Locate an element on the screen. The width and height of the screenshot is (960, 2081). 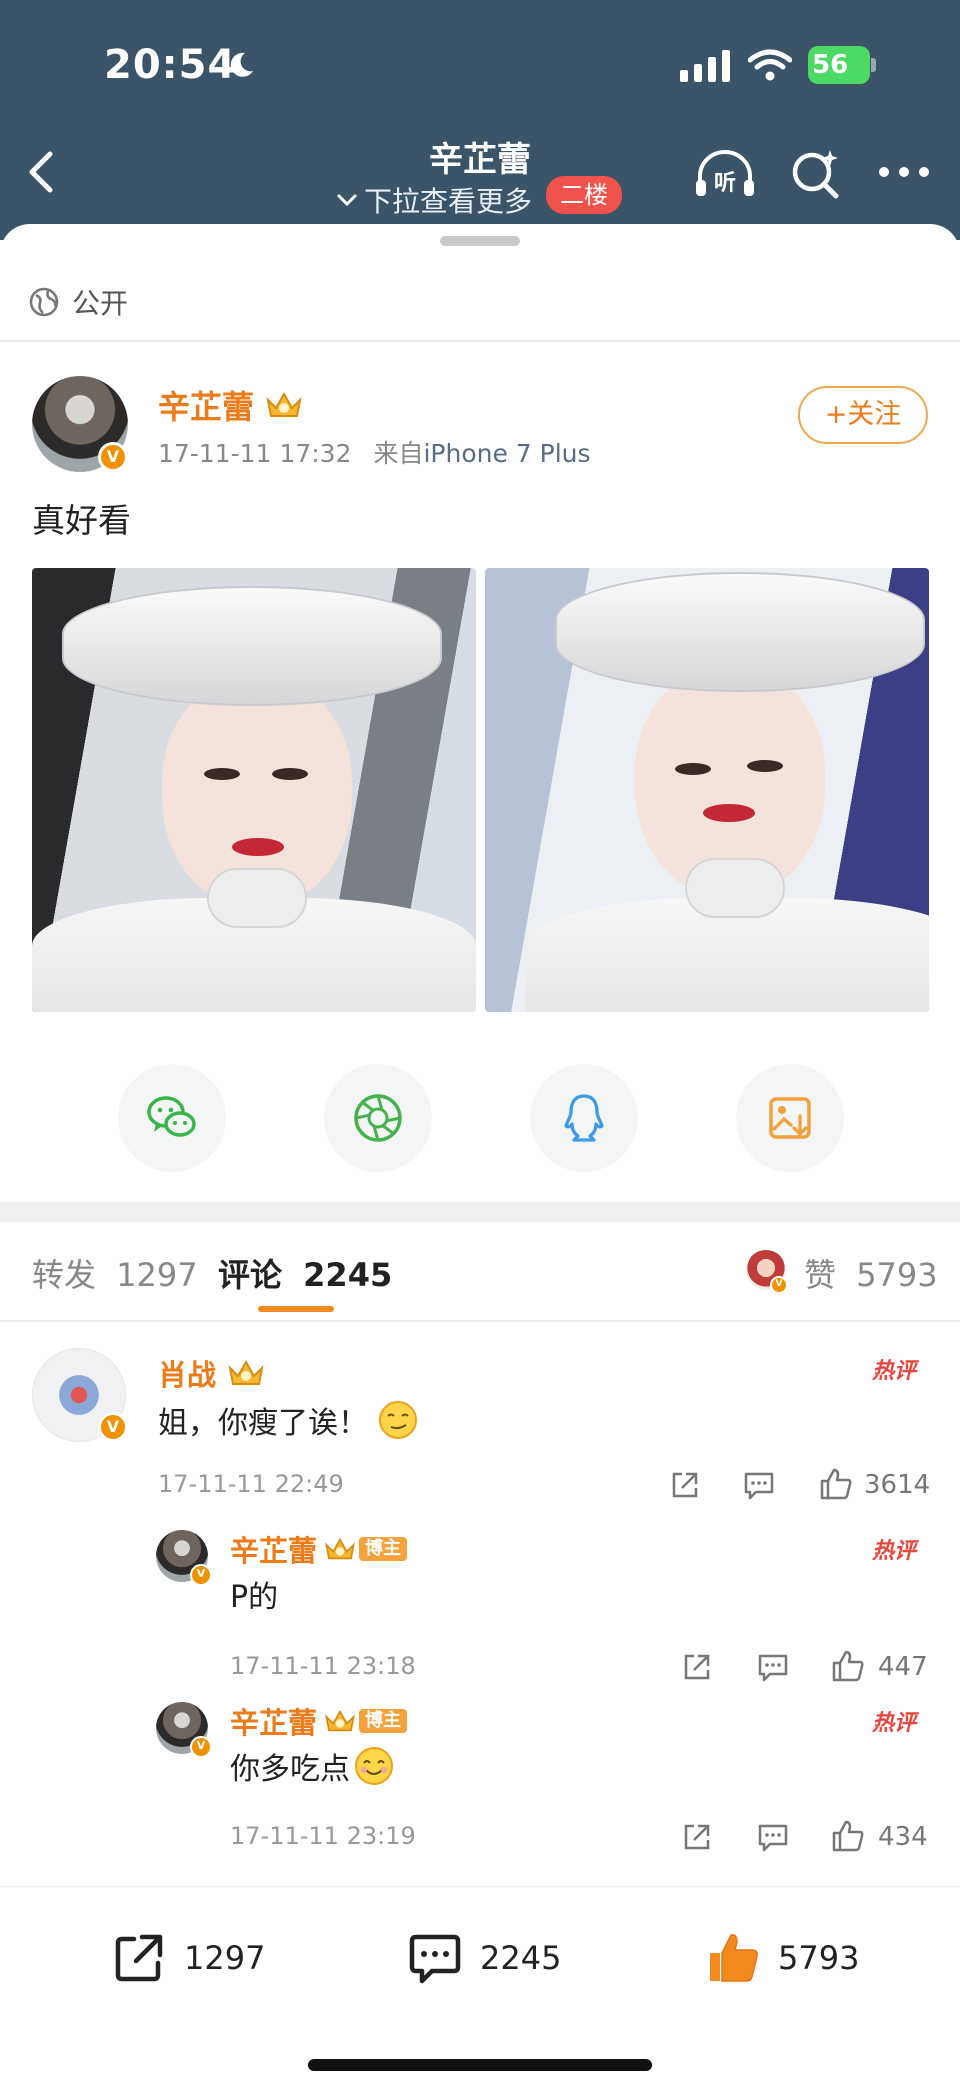
reply-like-count: 447 is located at coordinates (903, 1667).